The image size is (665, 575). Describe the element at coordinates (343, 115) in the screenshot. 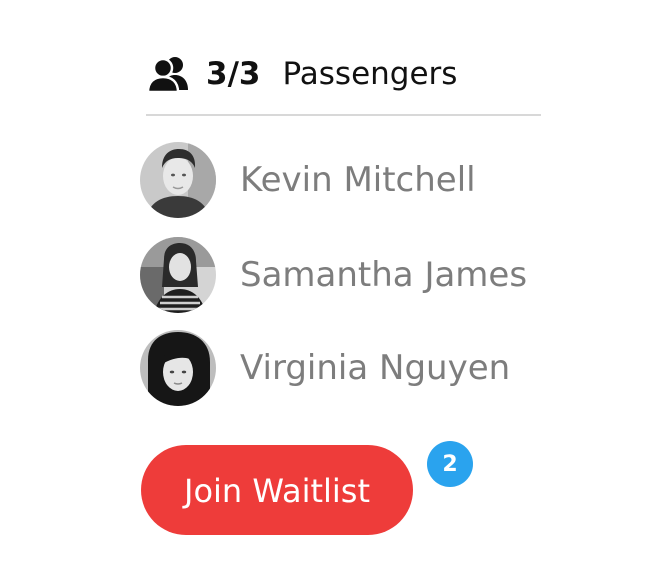

I see `header-divider` at that location.